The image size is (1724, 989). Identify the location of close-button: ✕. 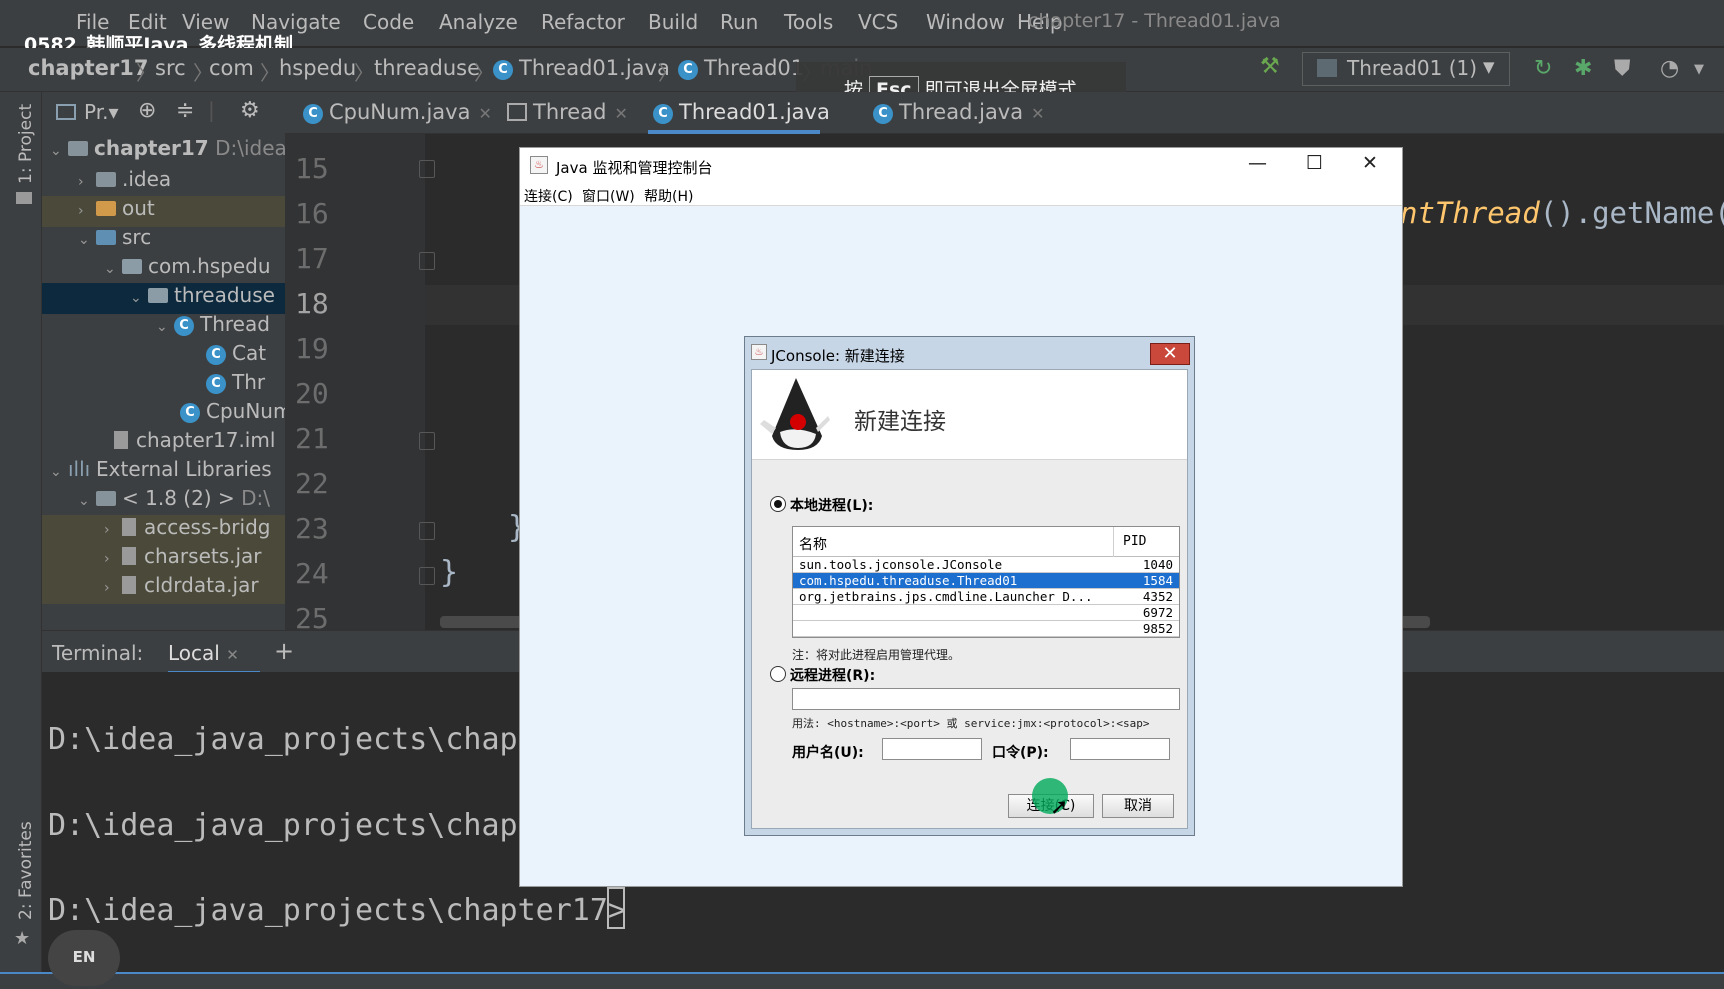
(1170, 354).